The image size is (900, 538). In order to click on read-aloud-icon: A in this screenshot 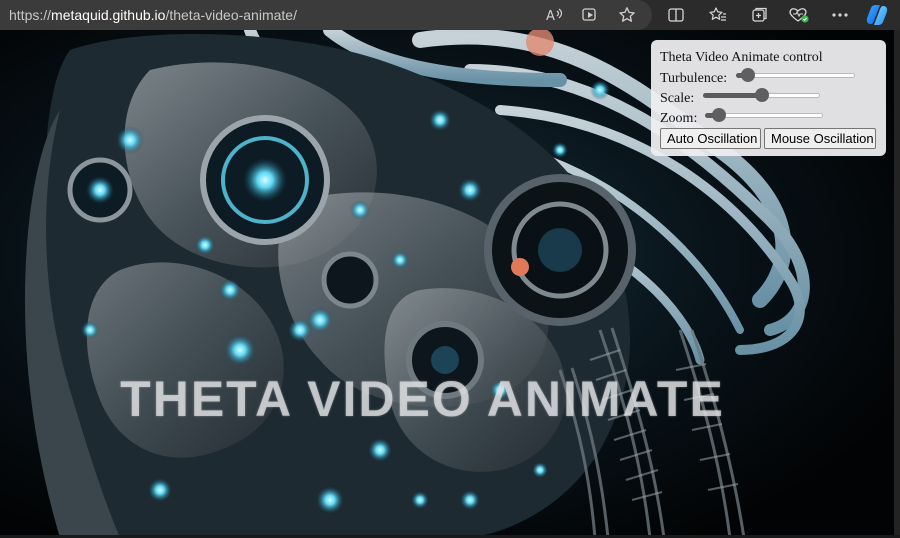, I will do `click(554, 15)`.